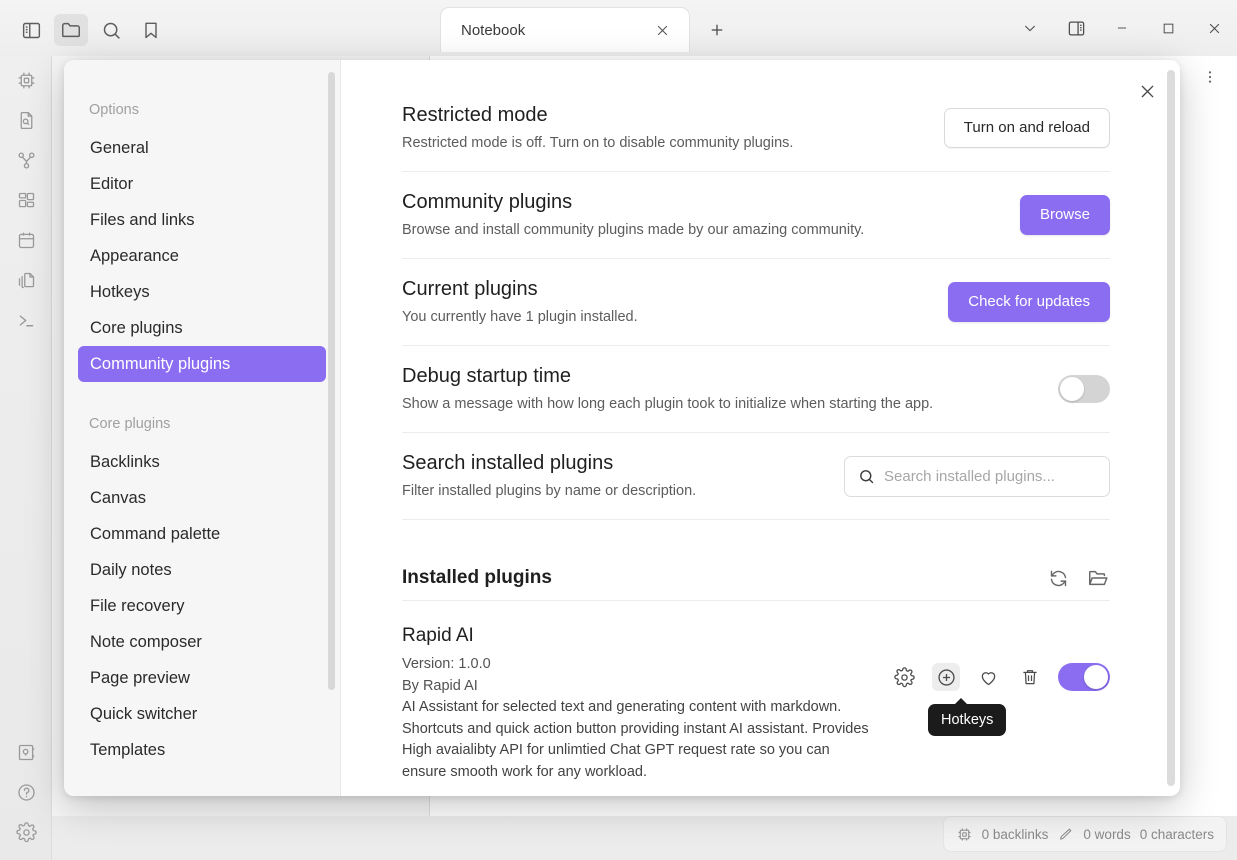 The image size is (1237, 860). What do you see at coordinates (331, 381) in the screenshot?
I see `sidebar-scrollbar` at bounding box center [331, 381].